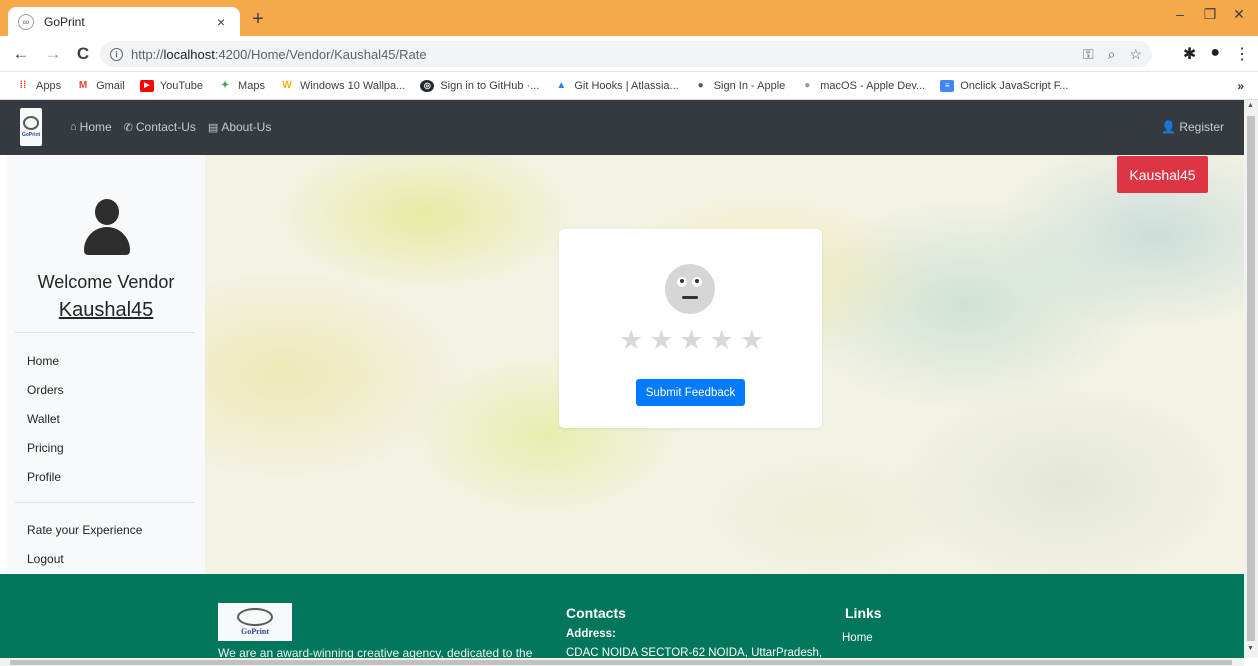 This screenshot has height=666, width=1258. Describe the element at coordinates (863, 613) in the screenshot. I see `footer-links-heading: Links` at that location.